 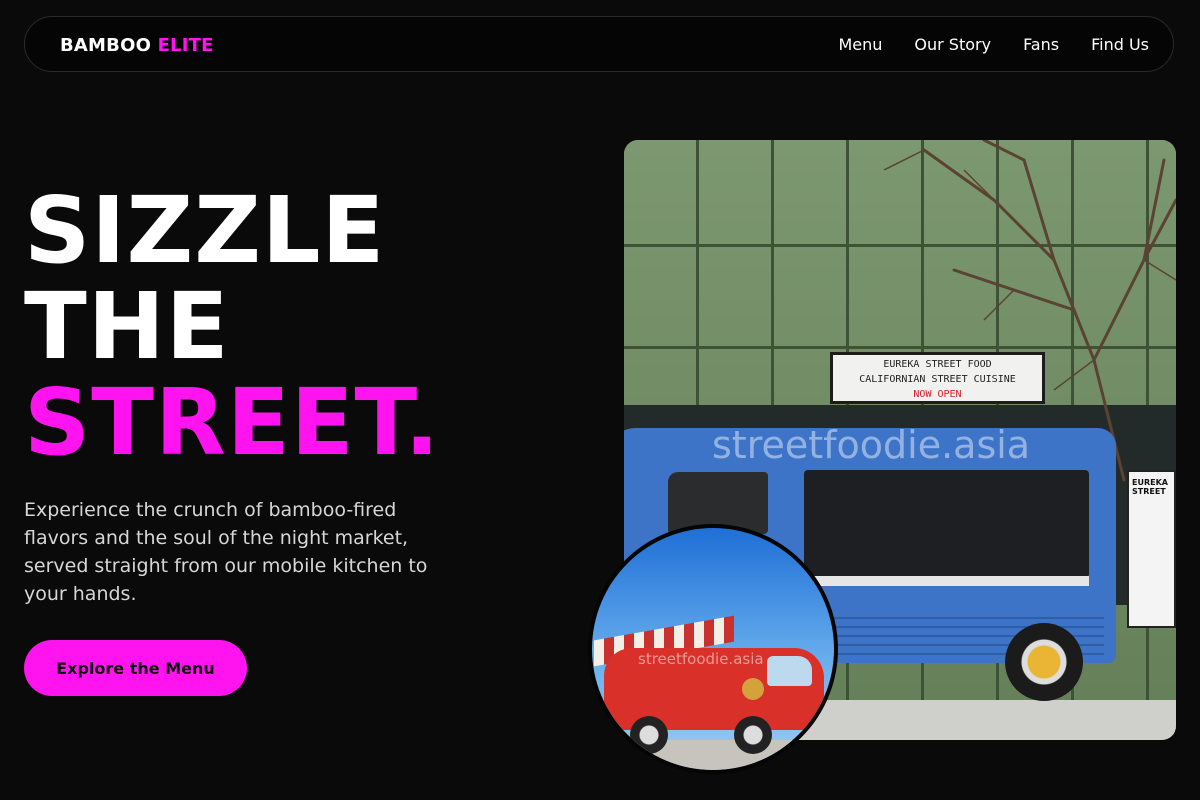 I want to click on hero-title: SIZZLE THE STREET., so click(x=232, y=327).